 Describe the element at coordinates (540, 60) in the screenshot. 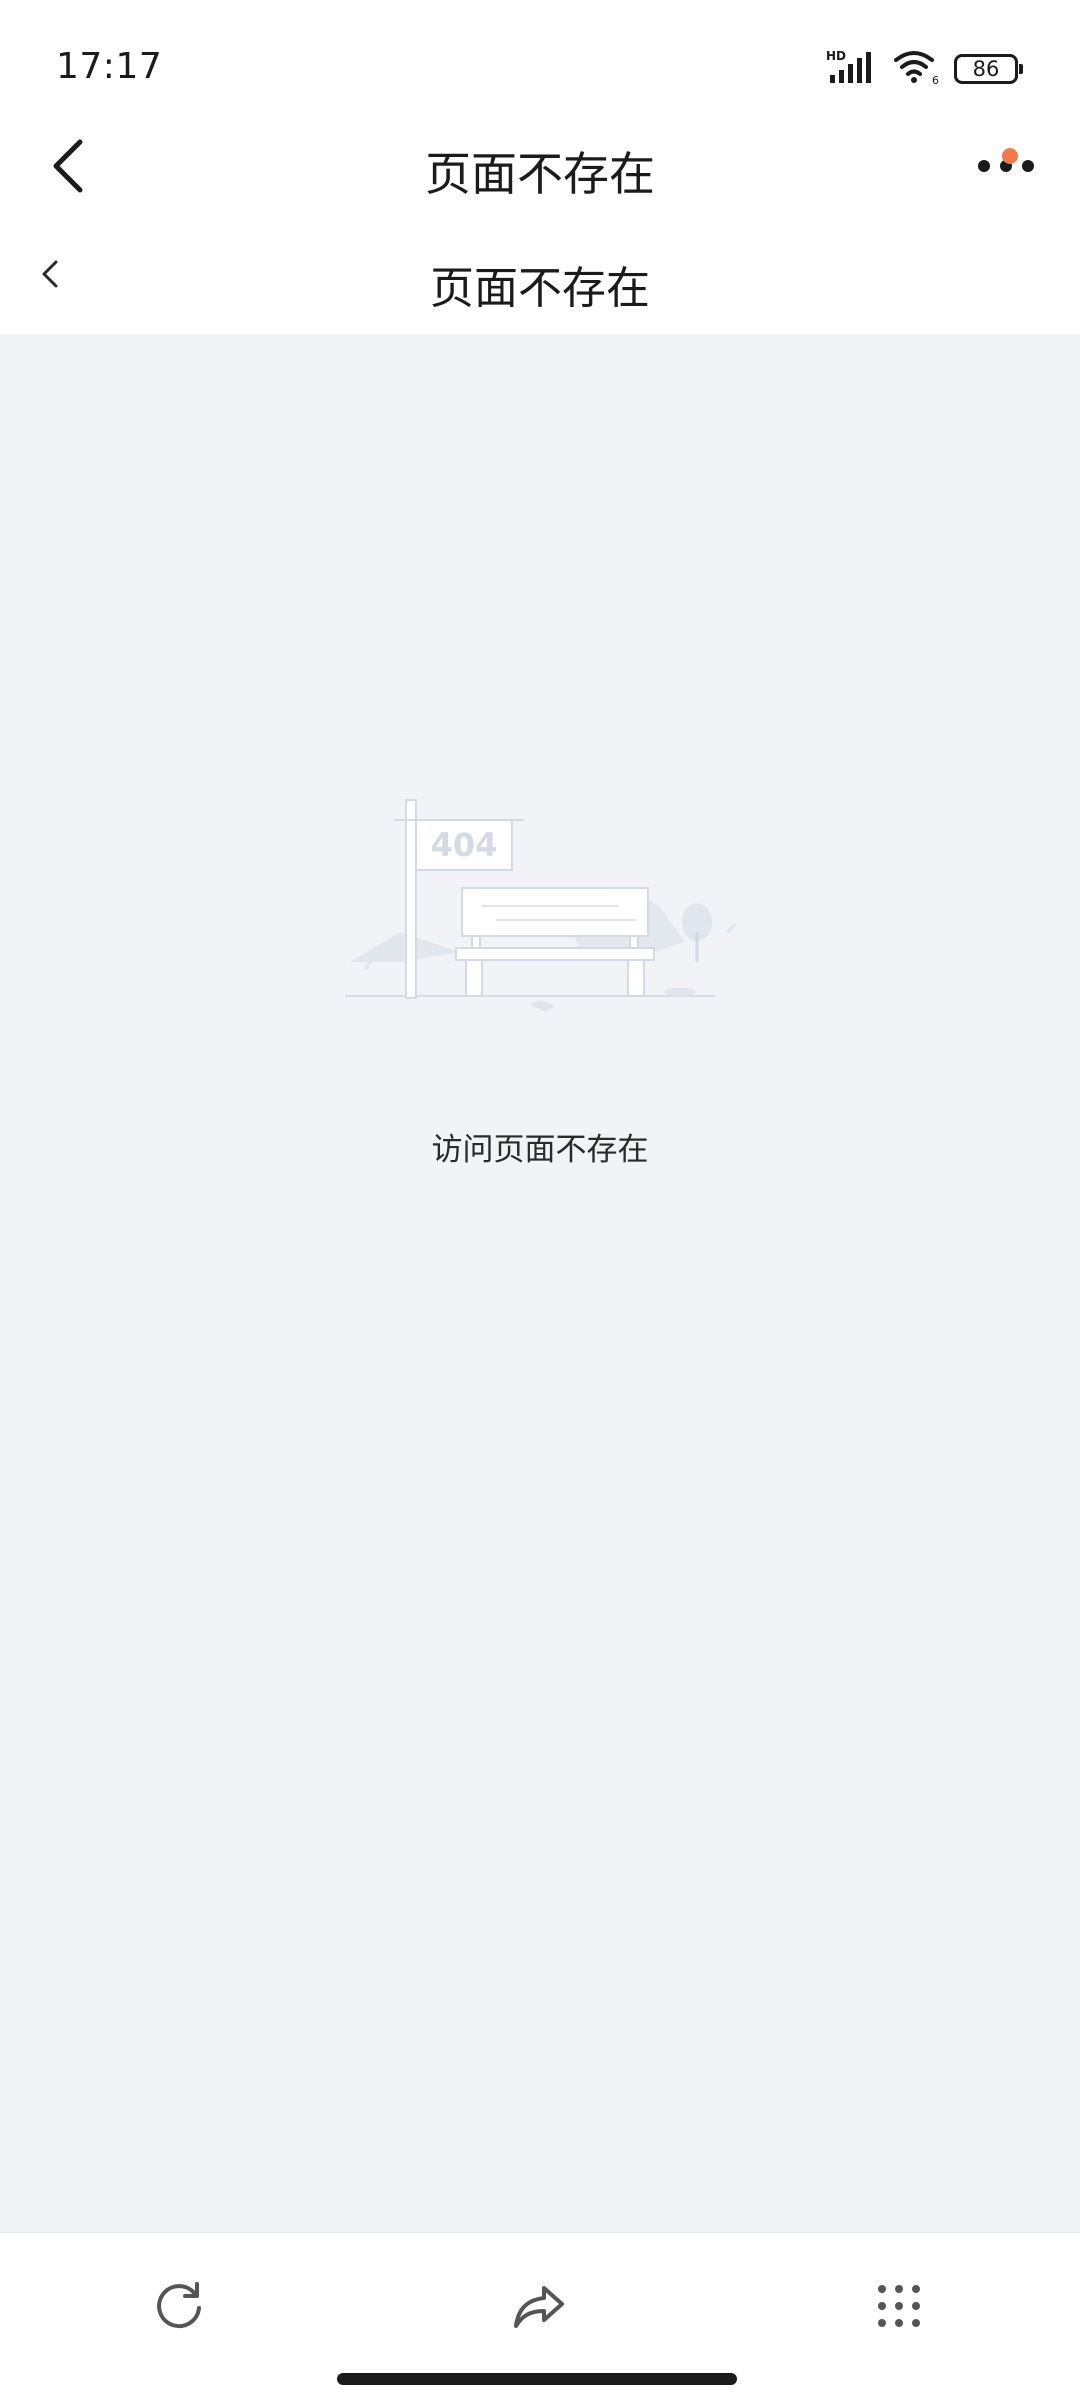

I see `status-bar: 17:17 HD 6 86` at that location.